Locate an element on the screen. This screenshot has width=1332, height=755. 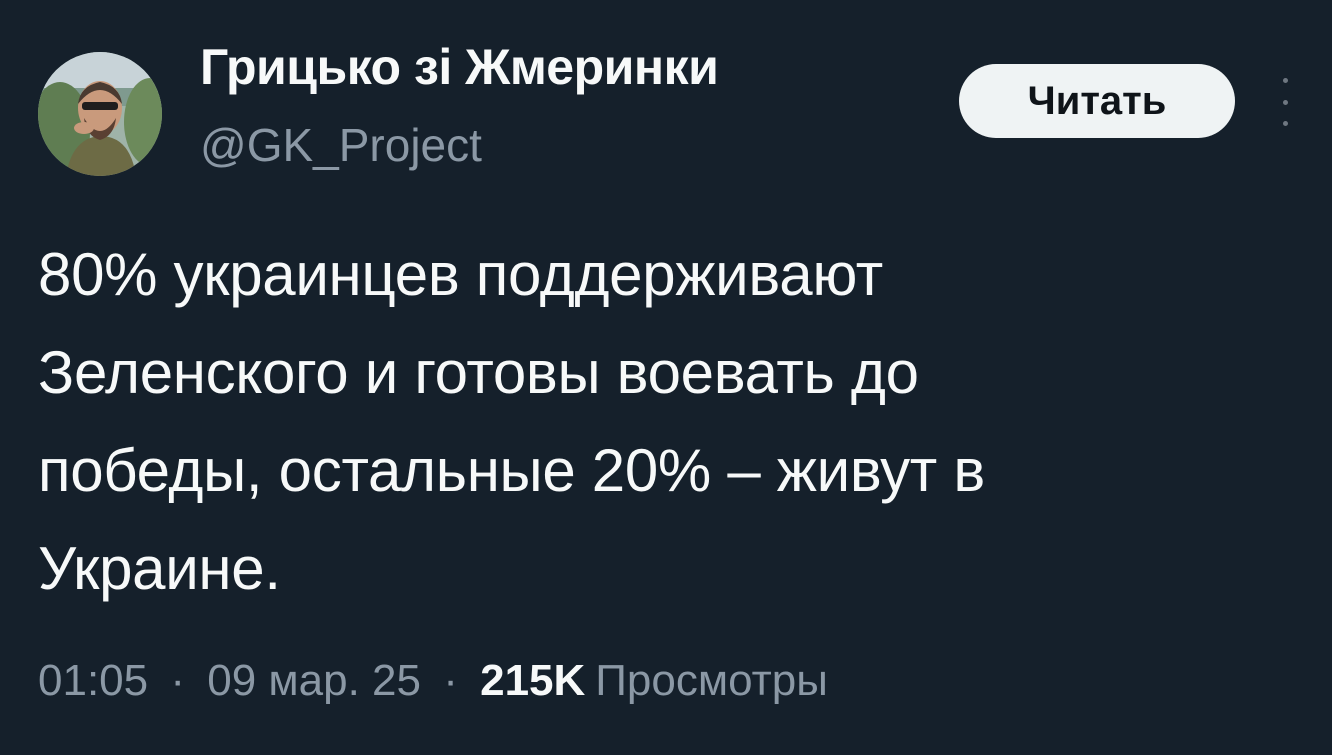
more-options-icon is located at coordinates (1285, 102).